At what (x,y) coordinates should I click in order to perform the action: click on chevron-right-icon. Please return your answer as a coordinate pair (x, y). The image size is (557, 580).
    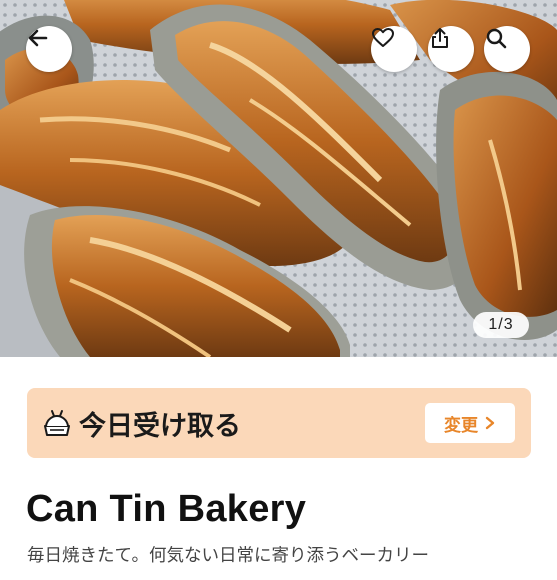
    Looking at the image, I should click on (490, 423).